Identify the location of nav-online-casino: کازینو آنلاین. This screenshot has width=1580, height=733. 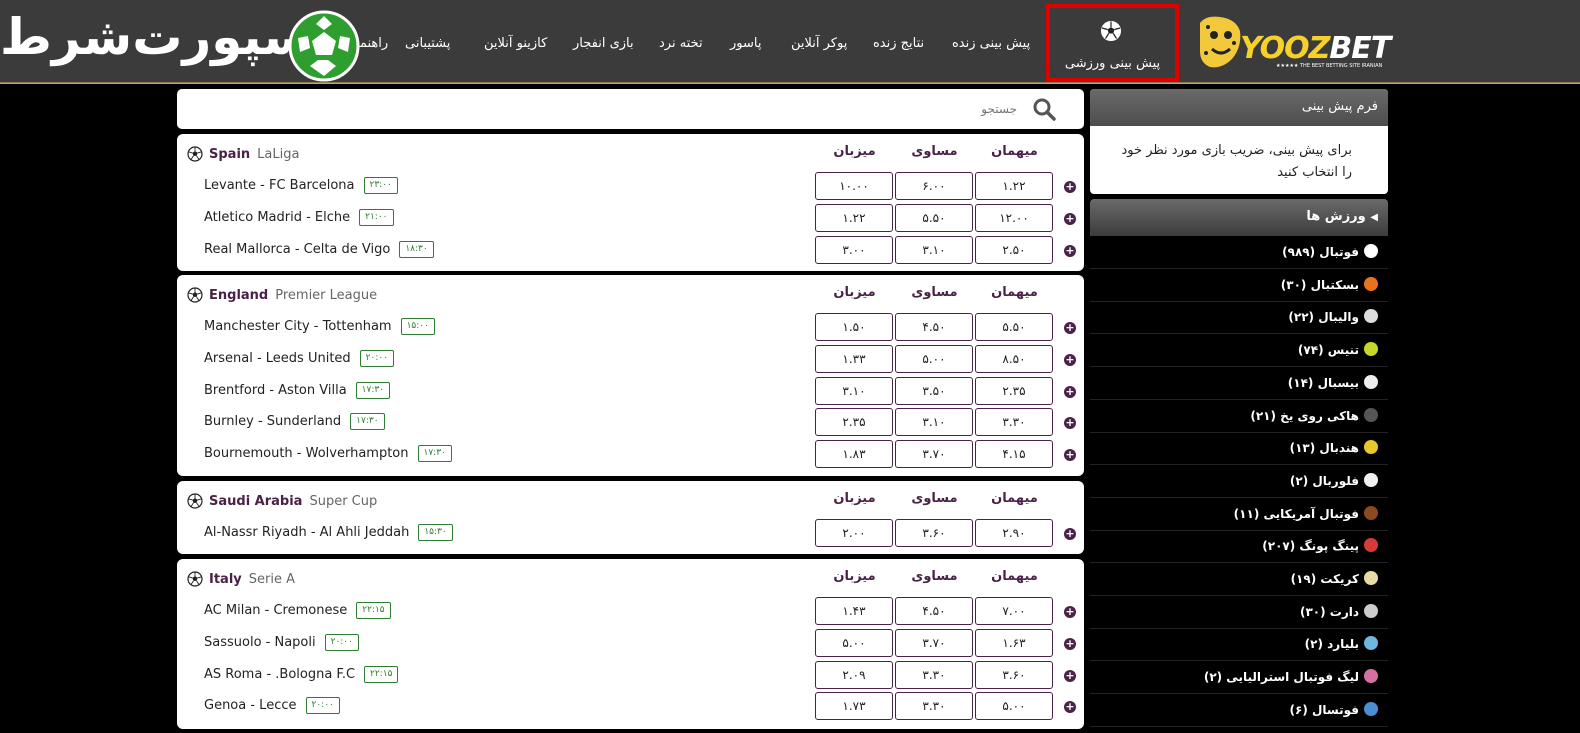
(515, 43).